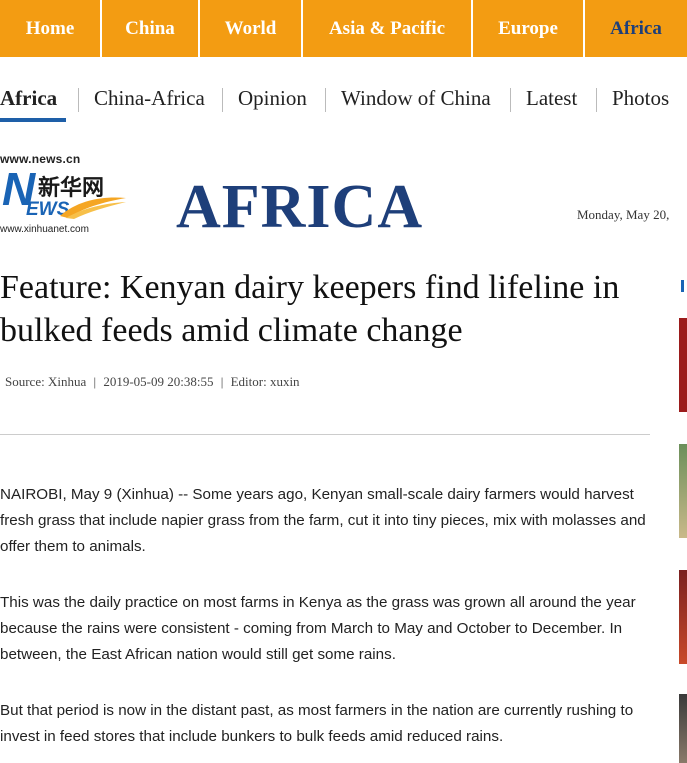 The width and height of the screenshot is (687, 763). Describe the element at coordinates (149, 98) in the screenshot. I see `sub-nav-china-africa: China-Africa` at that location.